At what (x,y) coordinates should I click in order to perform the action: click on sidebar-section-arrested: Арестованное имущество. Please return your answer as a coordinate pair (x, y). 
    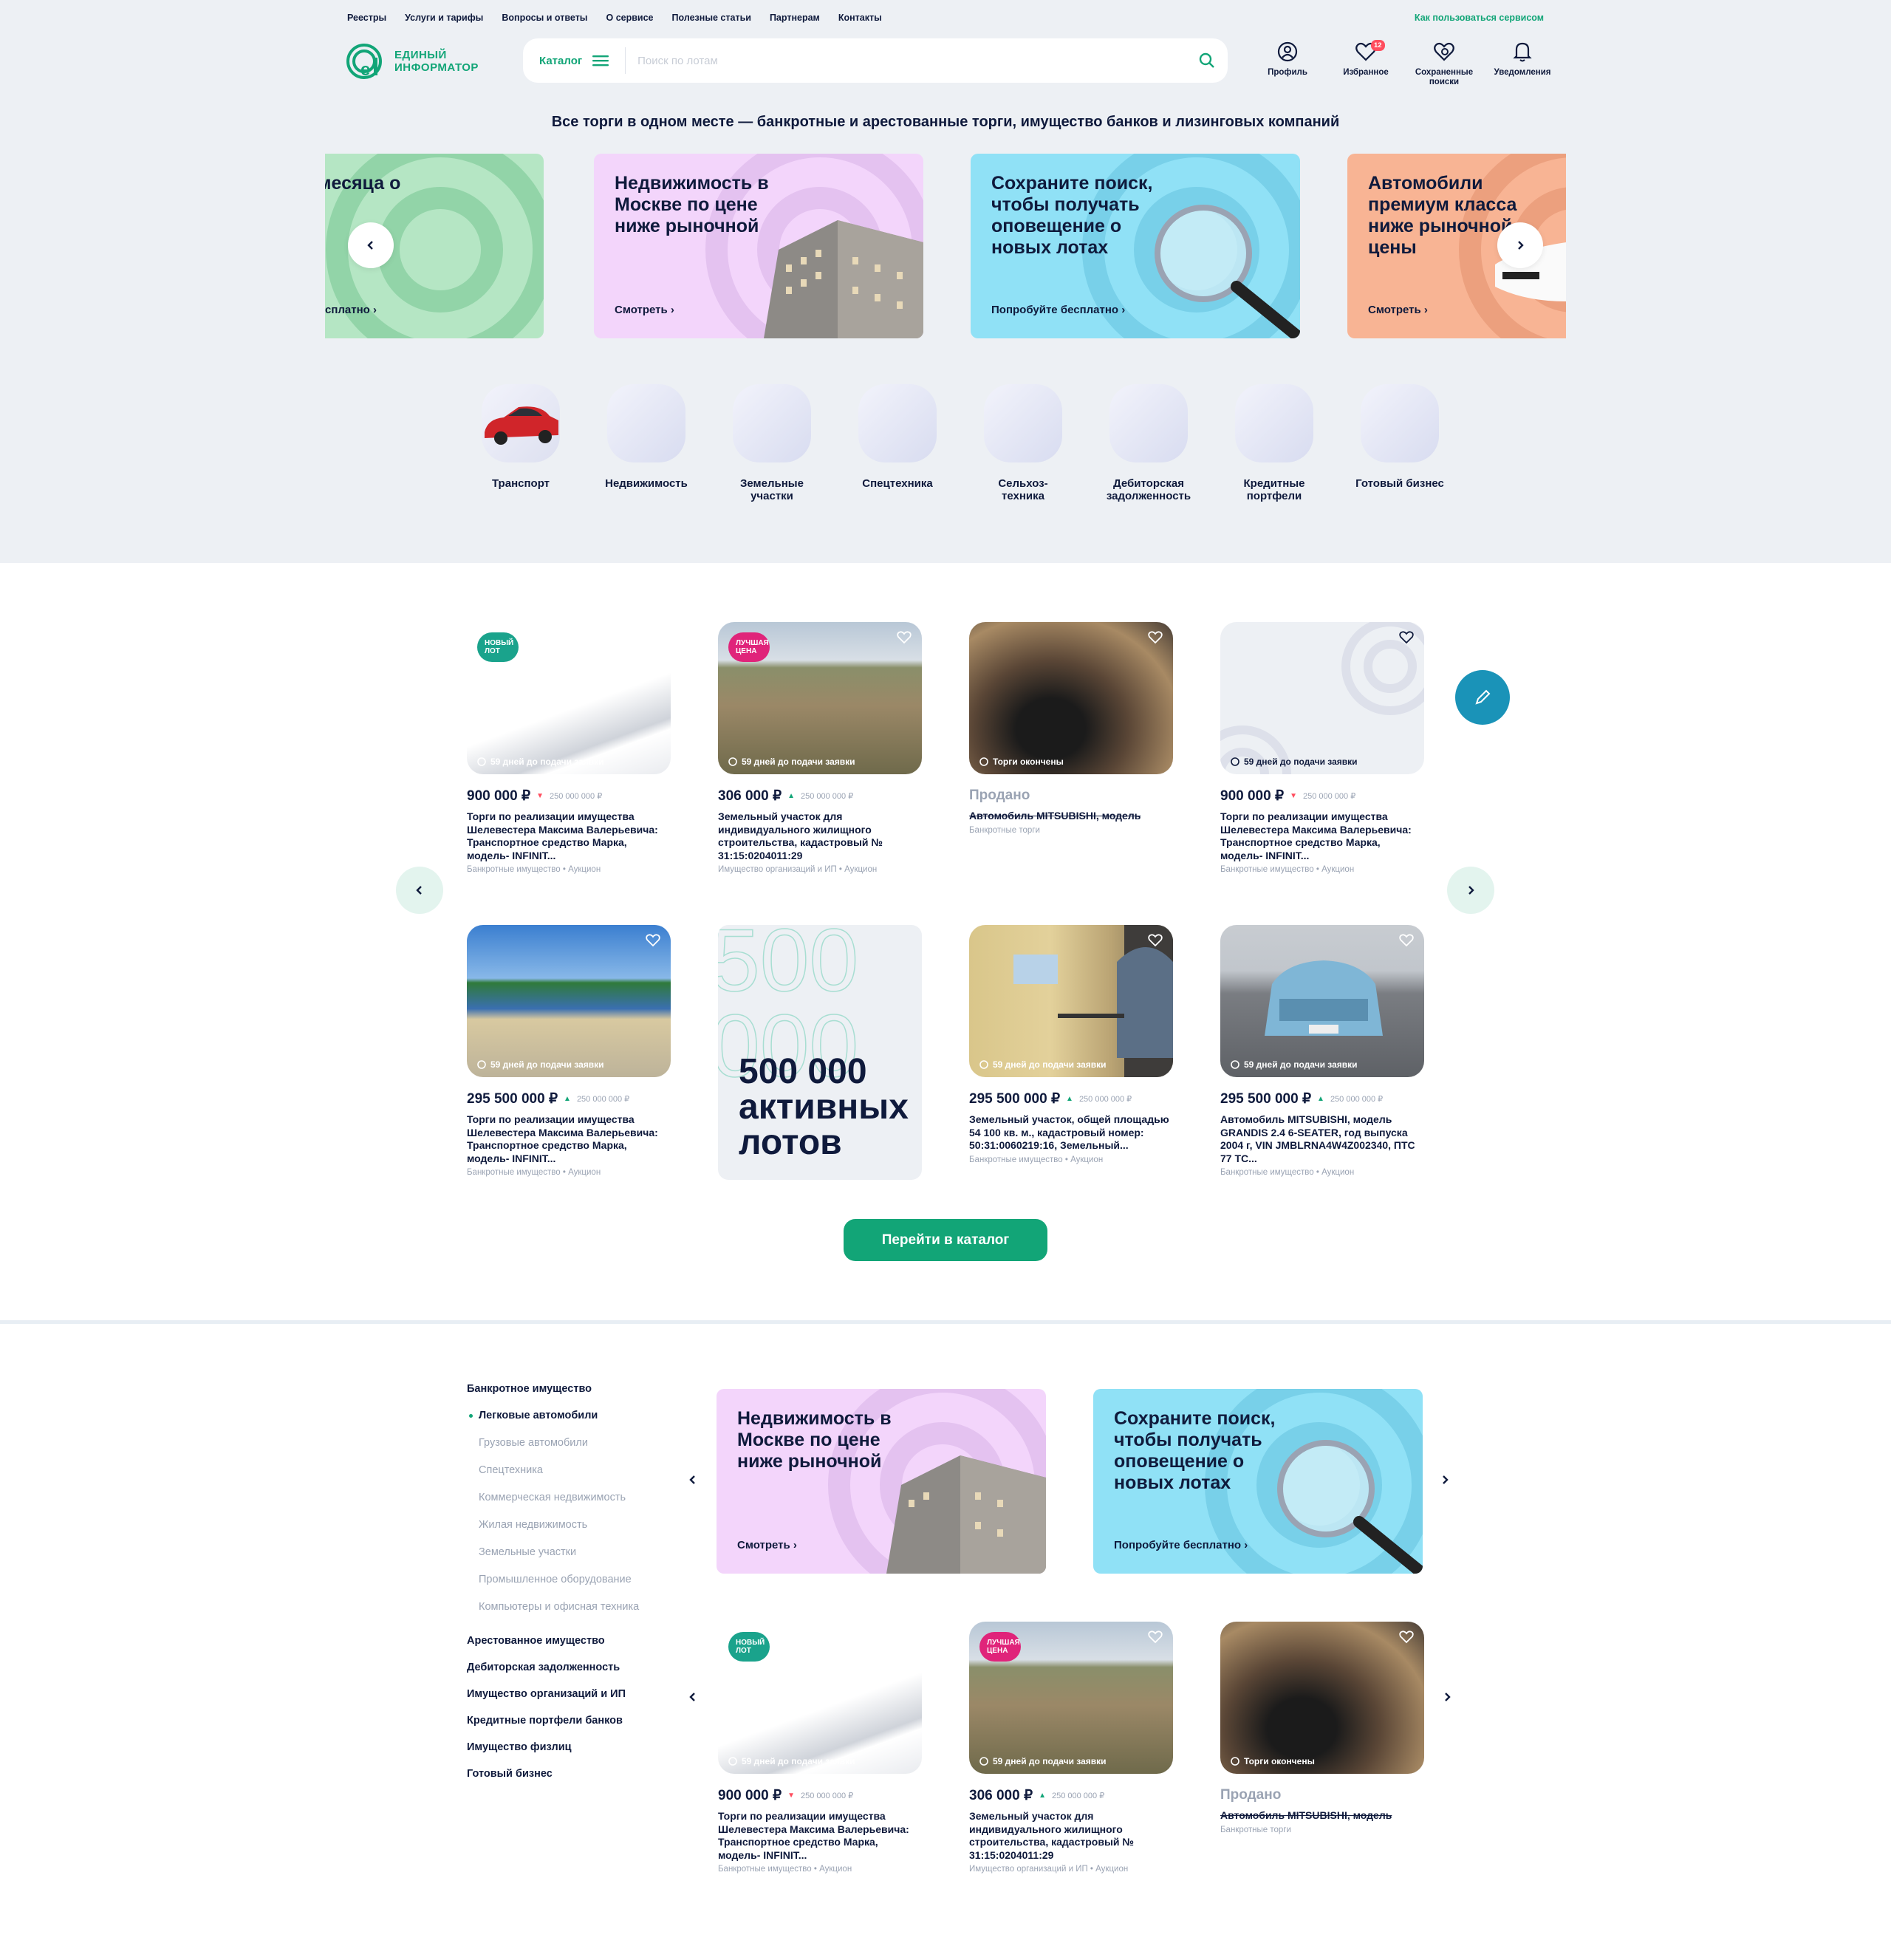
    Looking at the image, I should click on (577, 1641).